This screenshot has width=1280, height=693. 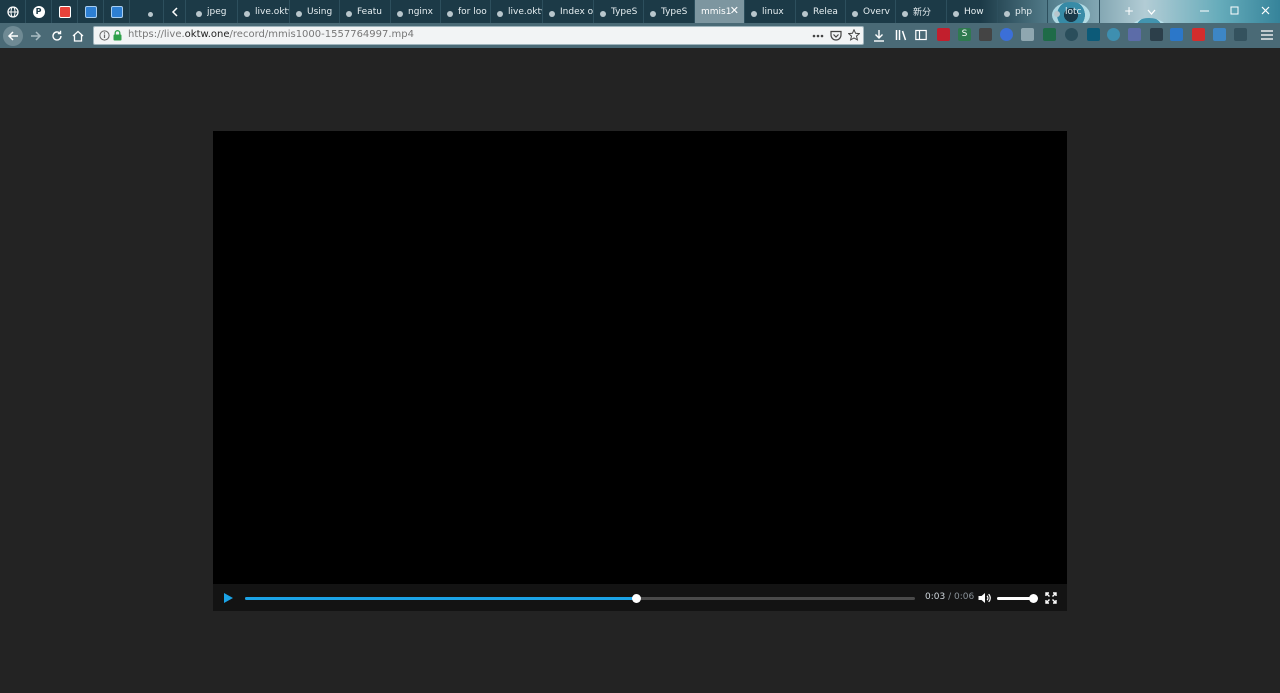 I want to click on extension-power-icon, so click(x=1071, y=34).